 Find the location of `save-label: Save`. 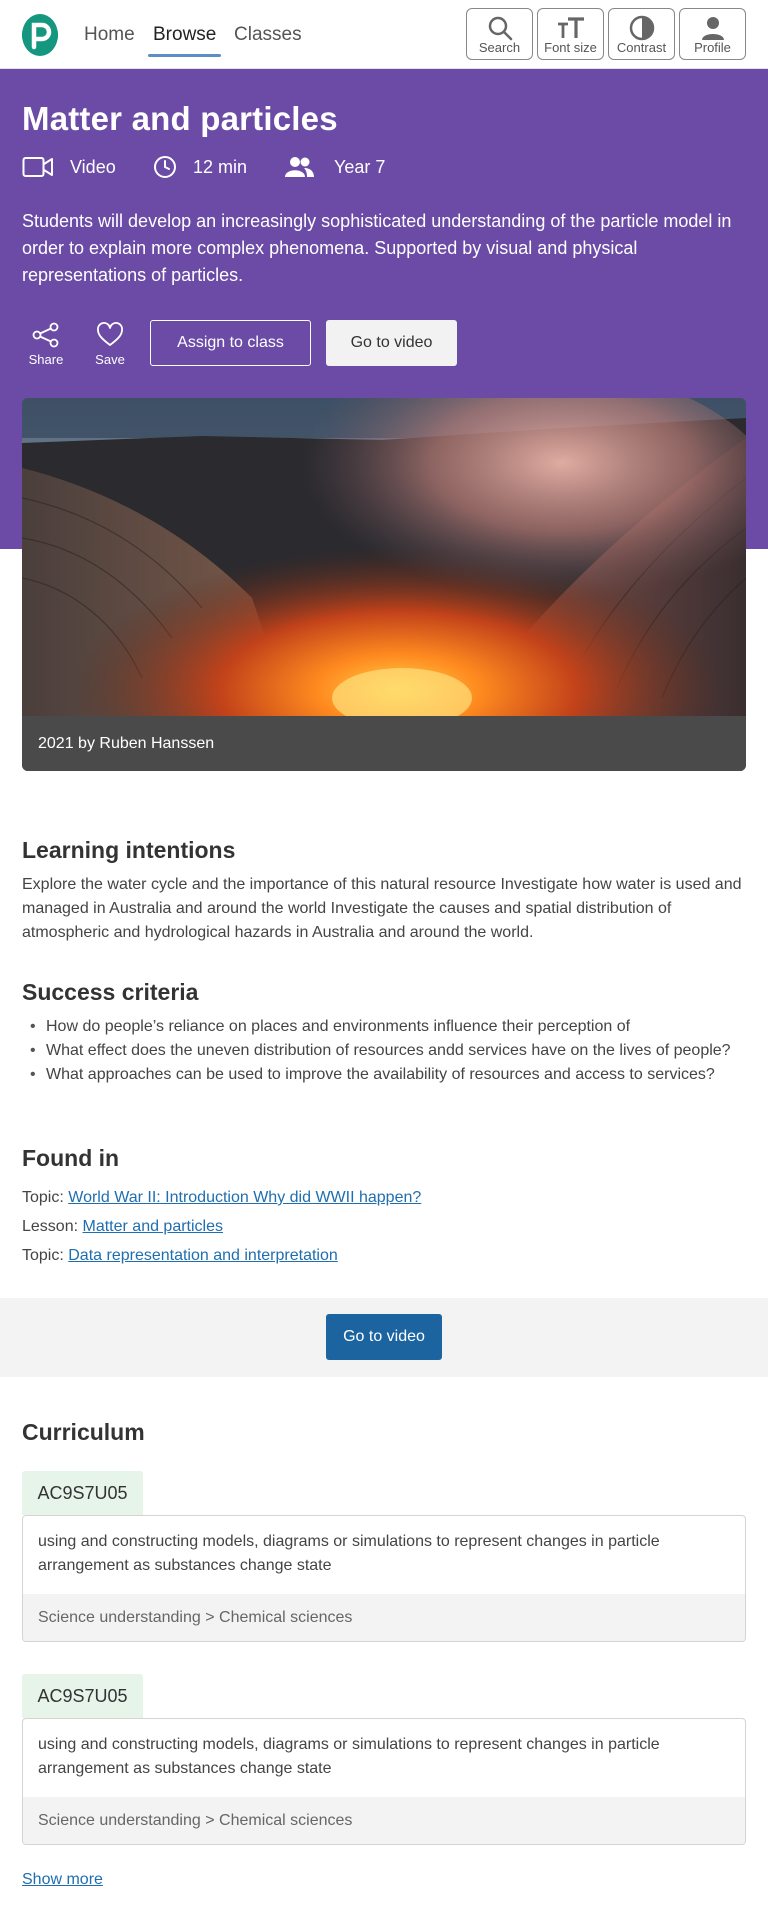

save-label: Save is located at coordinates (110, 359).